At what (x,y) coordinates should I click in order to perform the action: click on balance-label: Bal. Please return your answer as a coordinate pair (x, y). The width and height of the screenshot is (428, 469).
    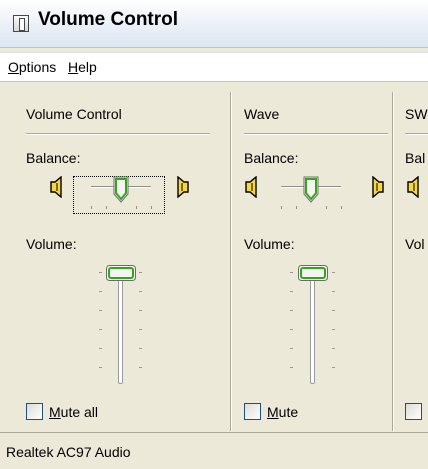
    Looking at the image, I should click on (415, 158).